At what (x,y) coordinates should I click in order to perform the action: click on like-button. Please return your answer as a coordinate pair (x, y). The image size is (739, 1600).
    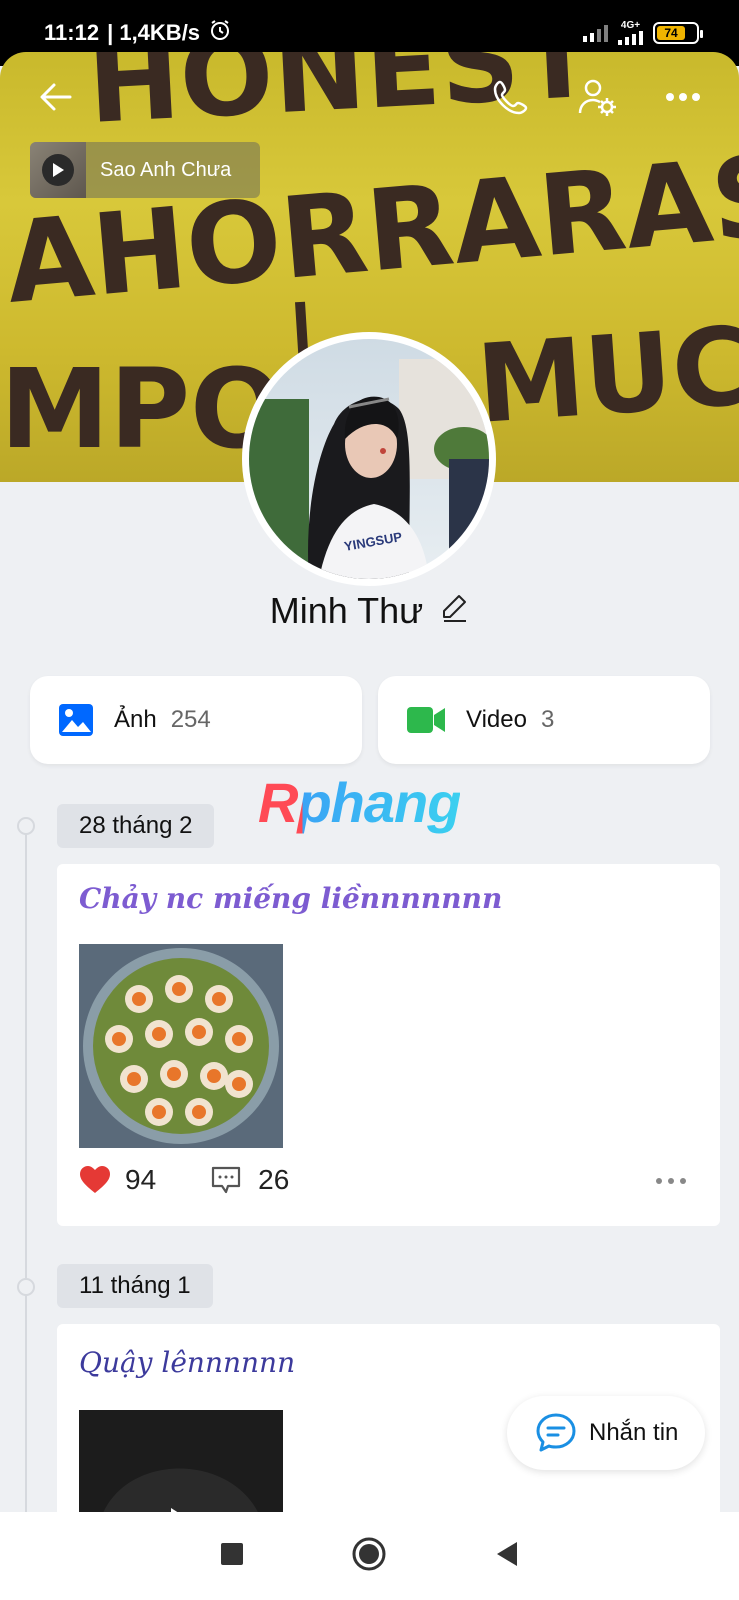
    Looking at the image, I should click on (95, 1180).